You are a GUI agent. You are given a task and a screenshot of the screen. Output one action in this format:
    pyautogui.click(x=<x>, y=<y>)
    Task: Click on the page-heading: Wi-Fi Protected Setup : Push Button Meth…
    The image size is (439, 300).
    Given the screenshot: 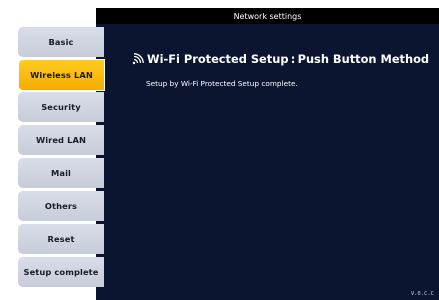 What is the action you would take?
    pyautogui.click(x=280, y=59)
    